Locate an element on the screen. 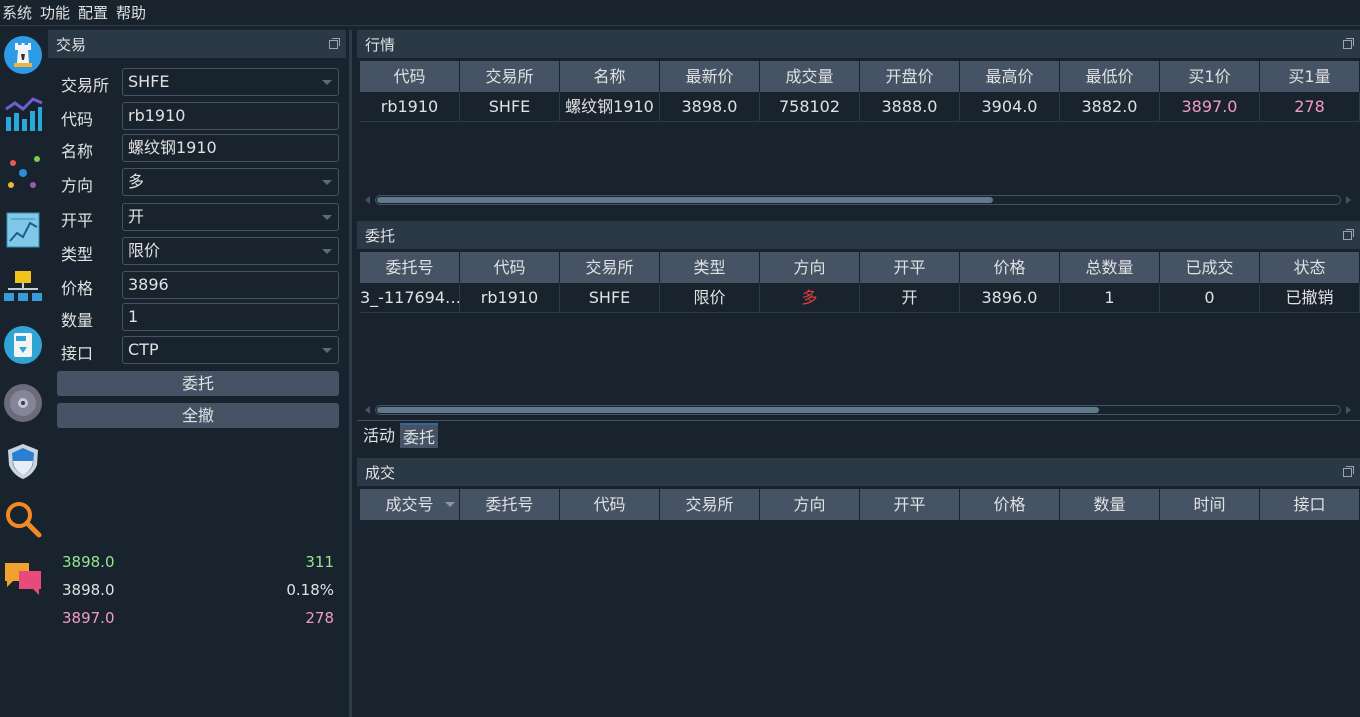  csv-download-icon is located at coordinates (23, 345).